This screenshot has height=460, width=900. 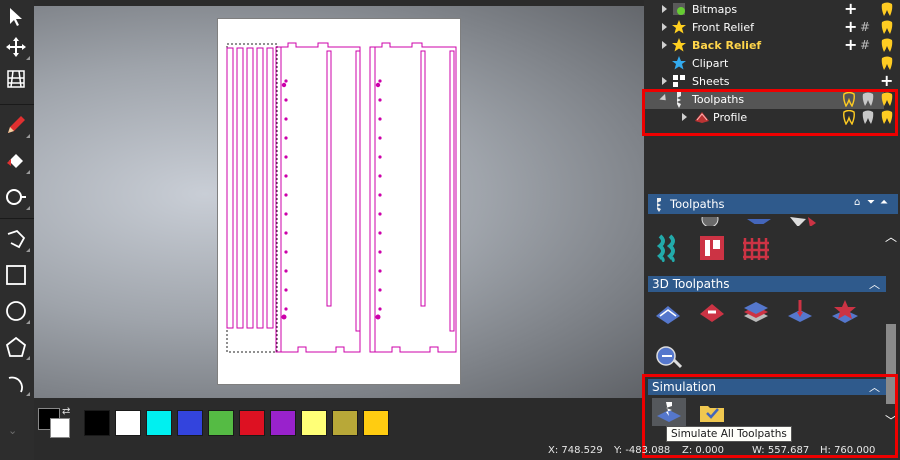 I want to click on measure-icon, so click(x=16, y=197).